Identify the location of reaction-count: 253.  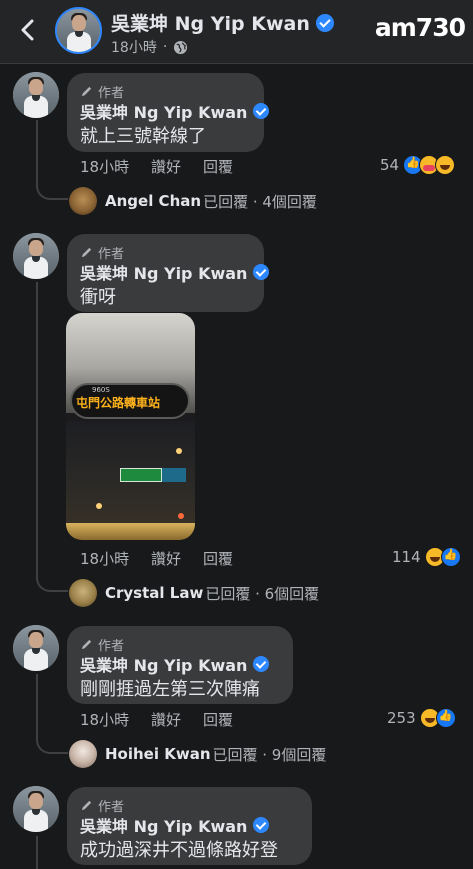
(401, 718).